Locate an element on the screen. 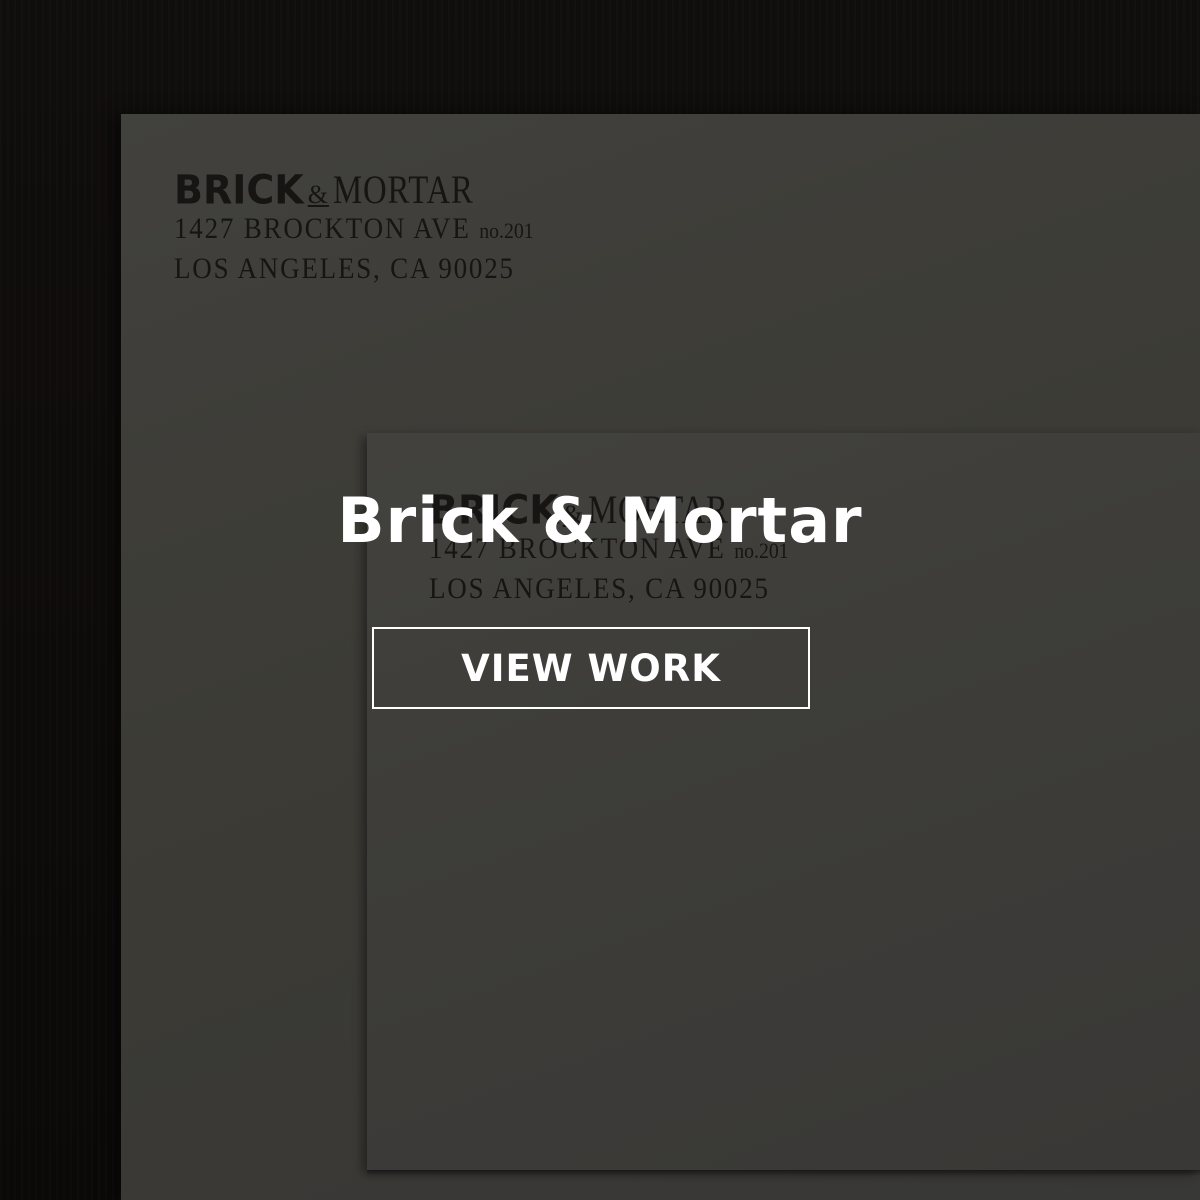 This screenshot has width=1200, height=1200. project-title: Brick & Mortar is located at coordinates (600, 520).